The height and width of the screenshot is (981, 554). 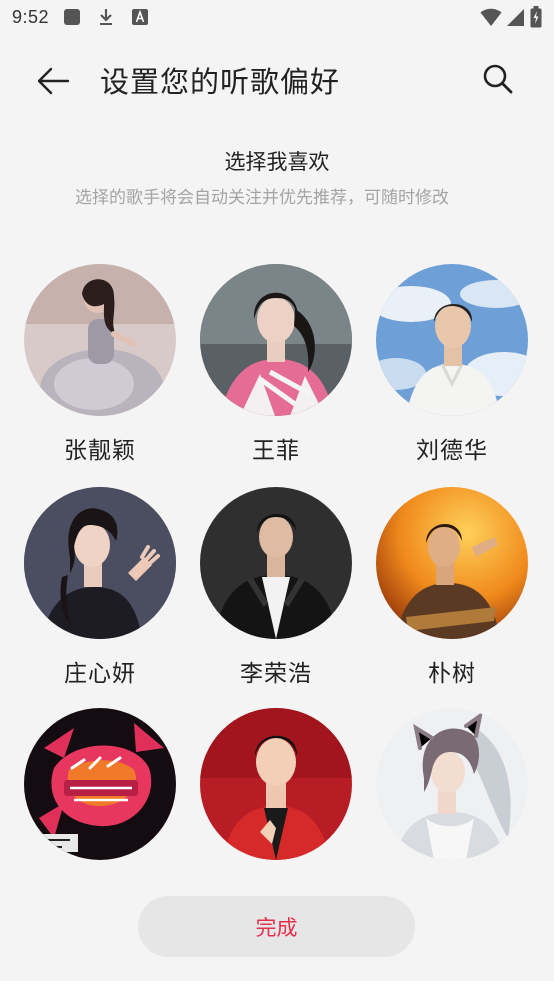 What do you see at coordinates (100, 674) in the screenshot?
I see `artist-name: 庄心妍` at bounding box center [100, 674].